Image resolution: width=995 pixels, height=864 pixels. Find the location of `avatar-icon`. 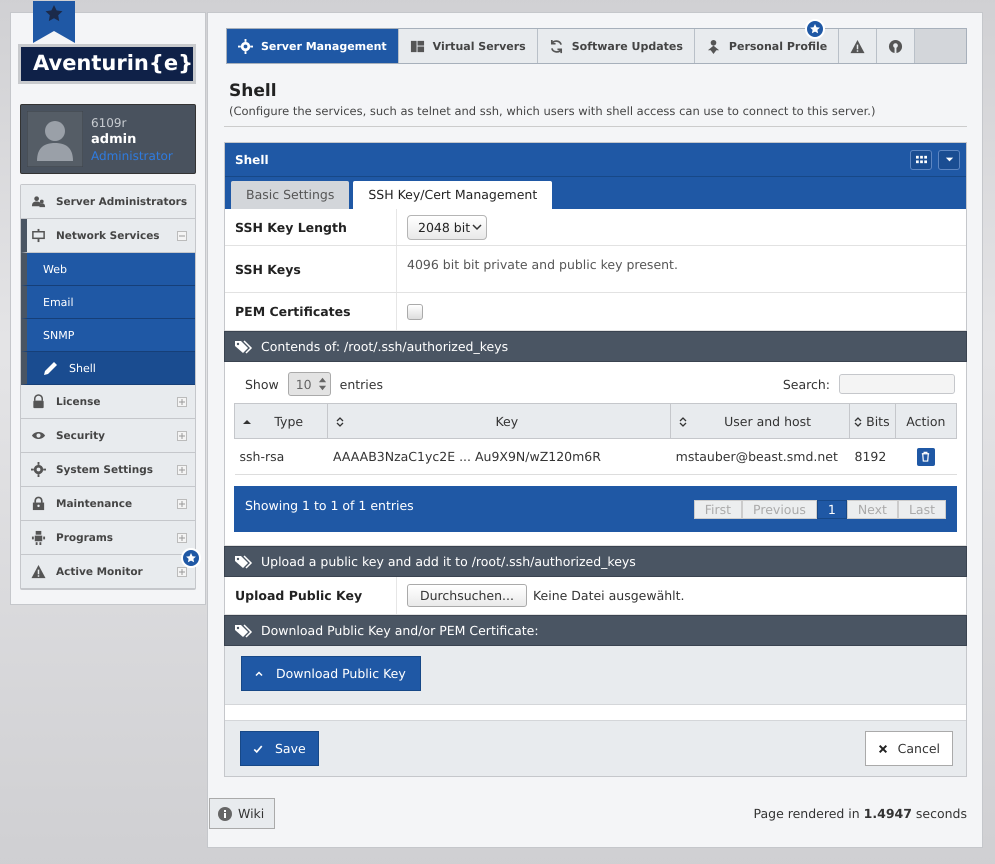

avatar-icon is located at coordinates (55, 139).